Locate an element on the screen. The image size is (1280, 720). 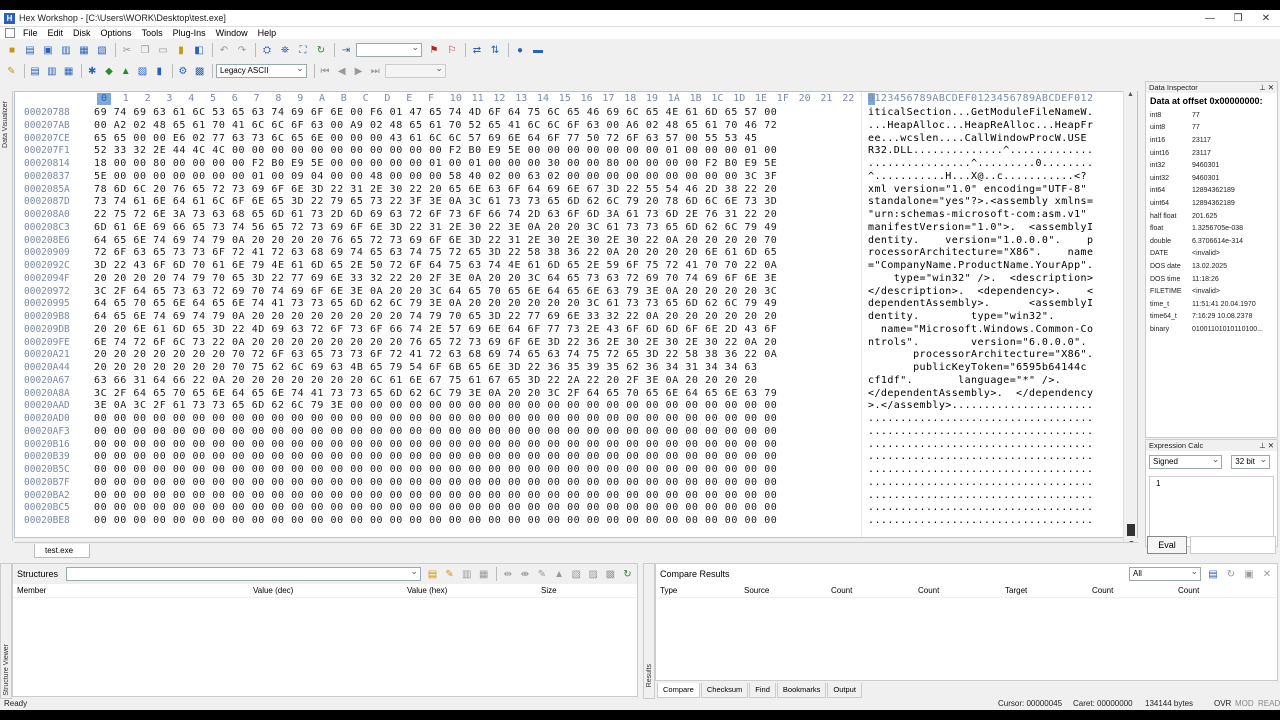
results-side-tab: Results is located at coordinates (649, 631).